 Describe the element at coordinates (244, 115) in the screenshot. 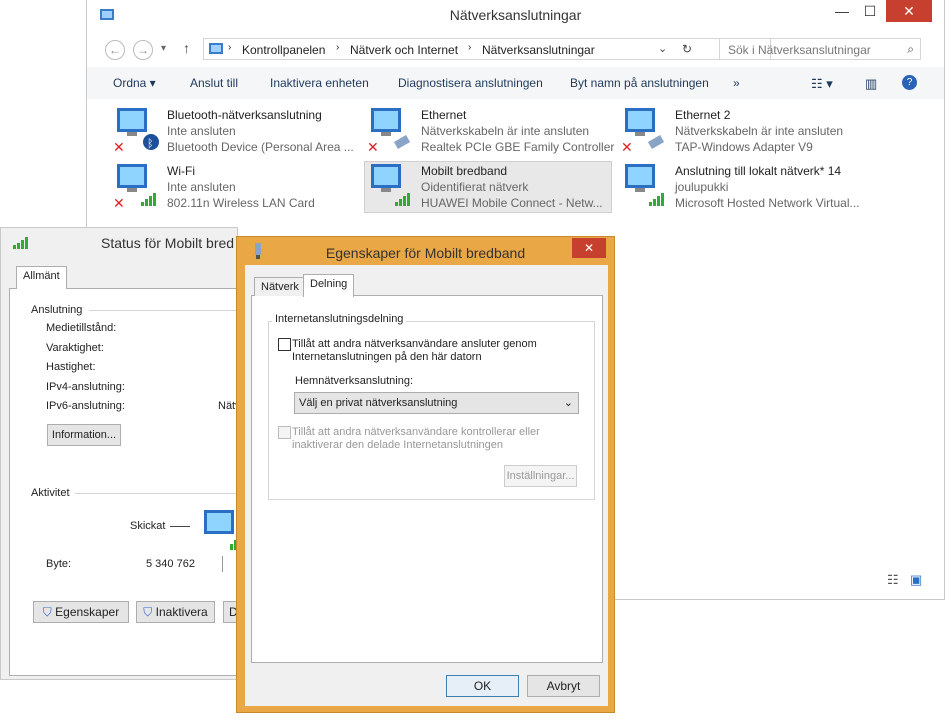

I see `connection-name: Bluetooth-nätverksanslutning` at that location.